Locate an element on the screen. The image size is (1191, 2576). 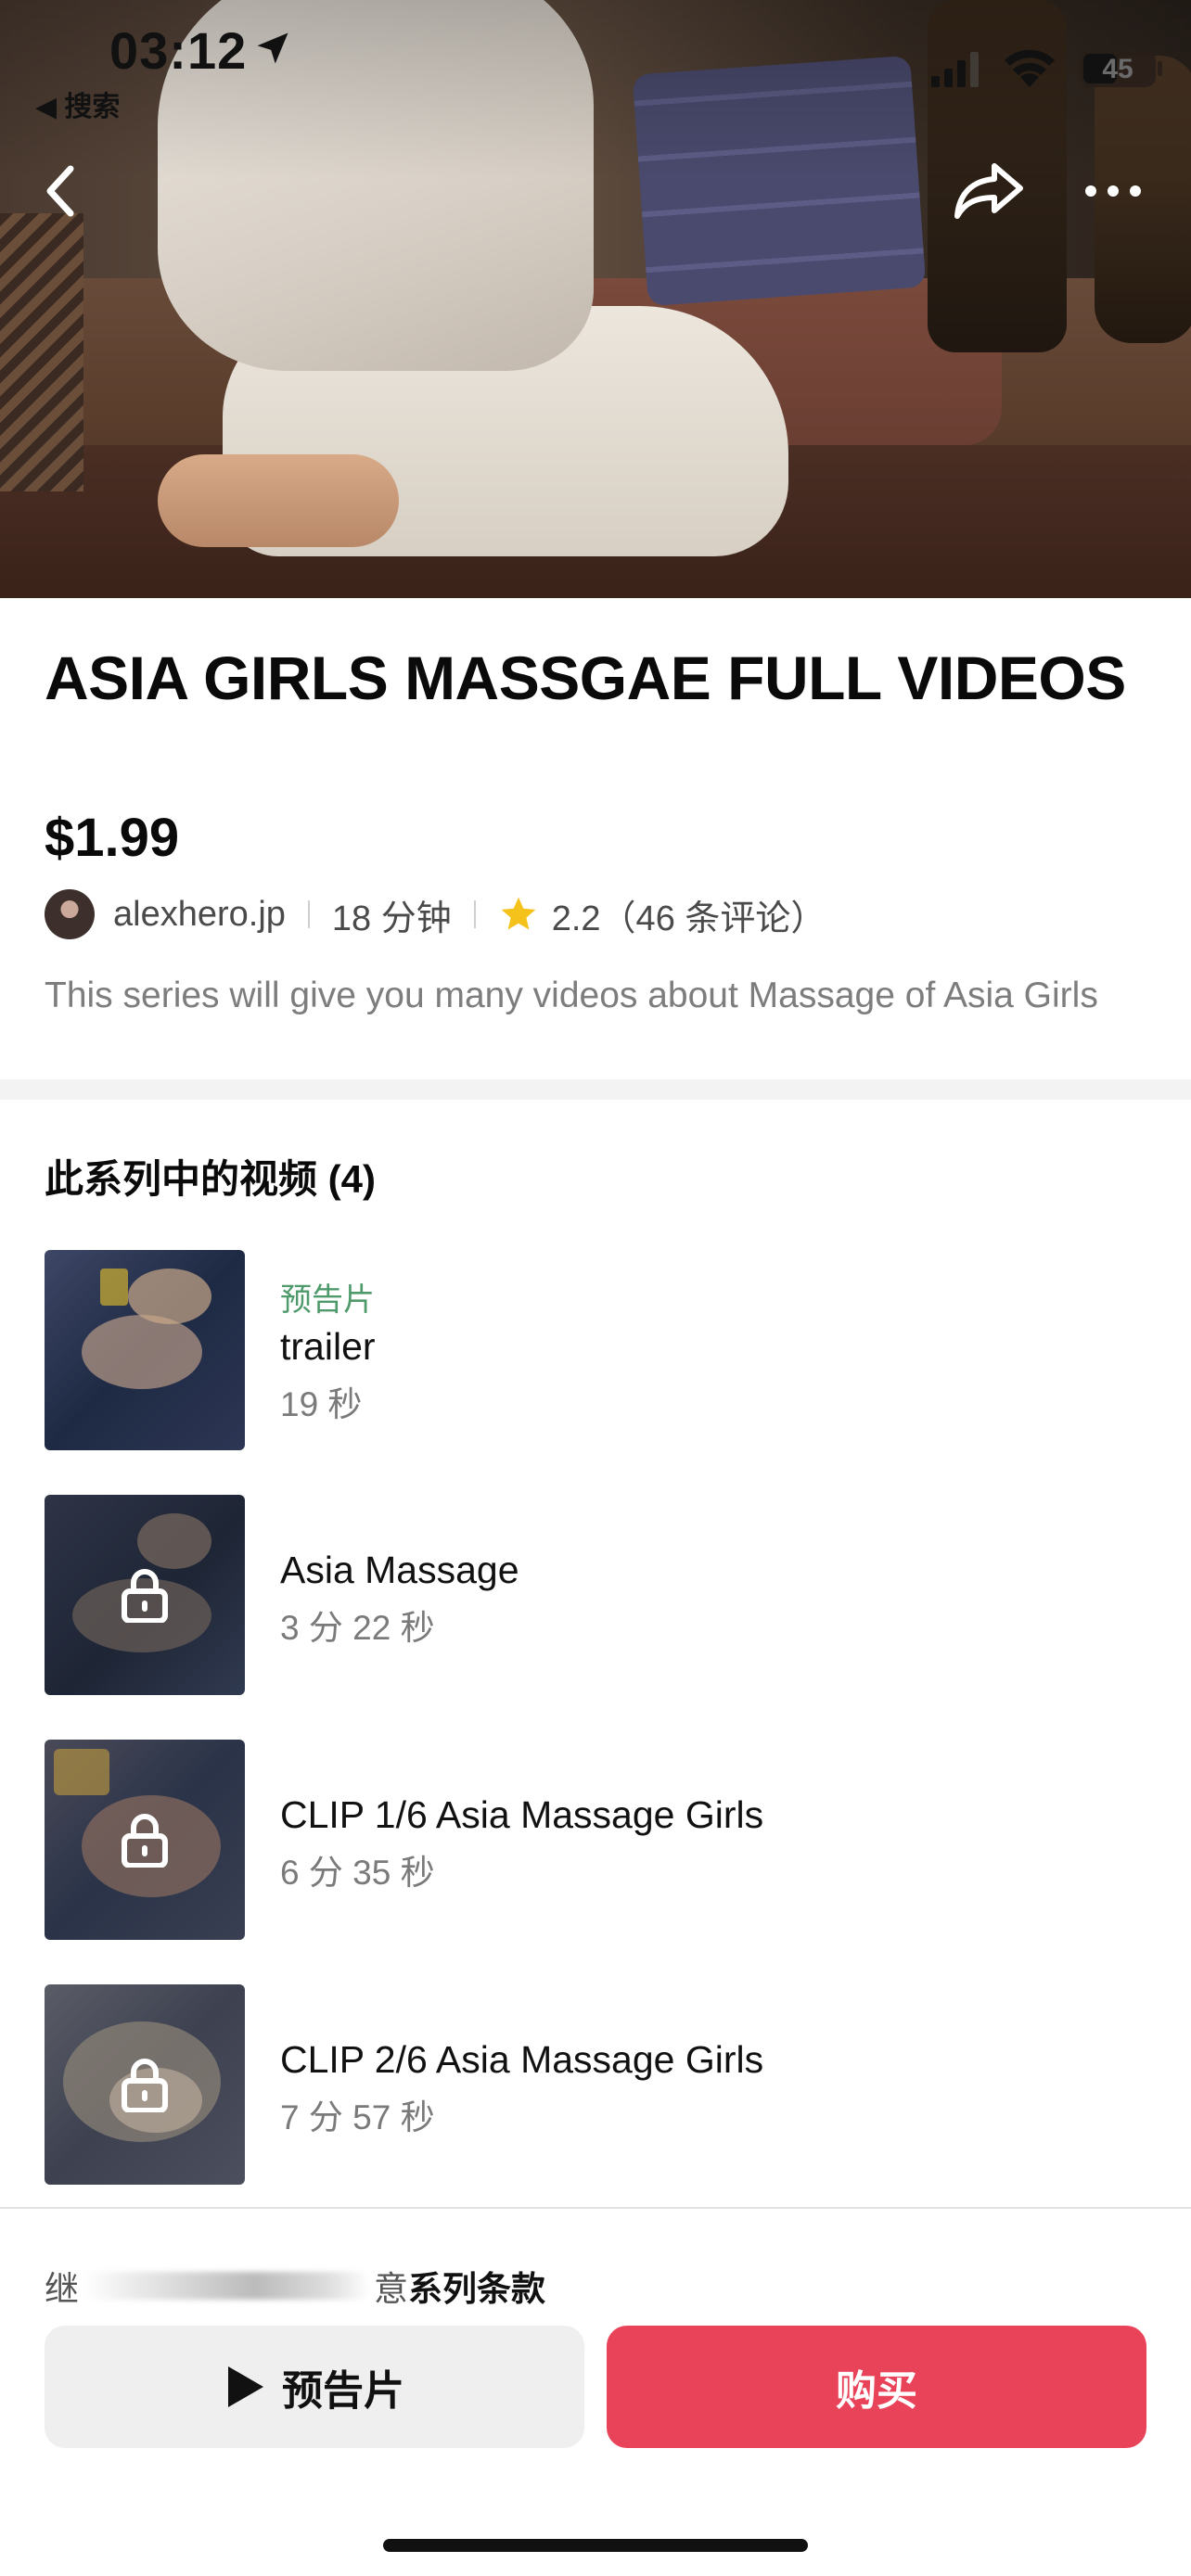
more-icon is located at coordinates (1113, 191).